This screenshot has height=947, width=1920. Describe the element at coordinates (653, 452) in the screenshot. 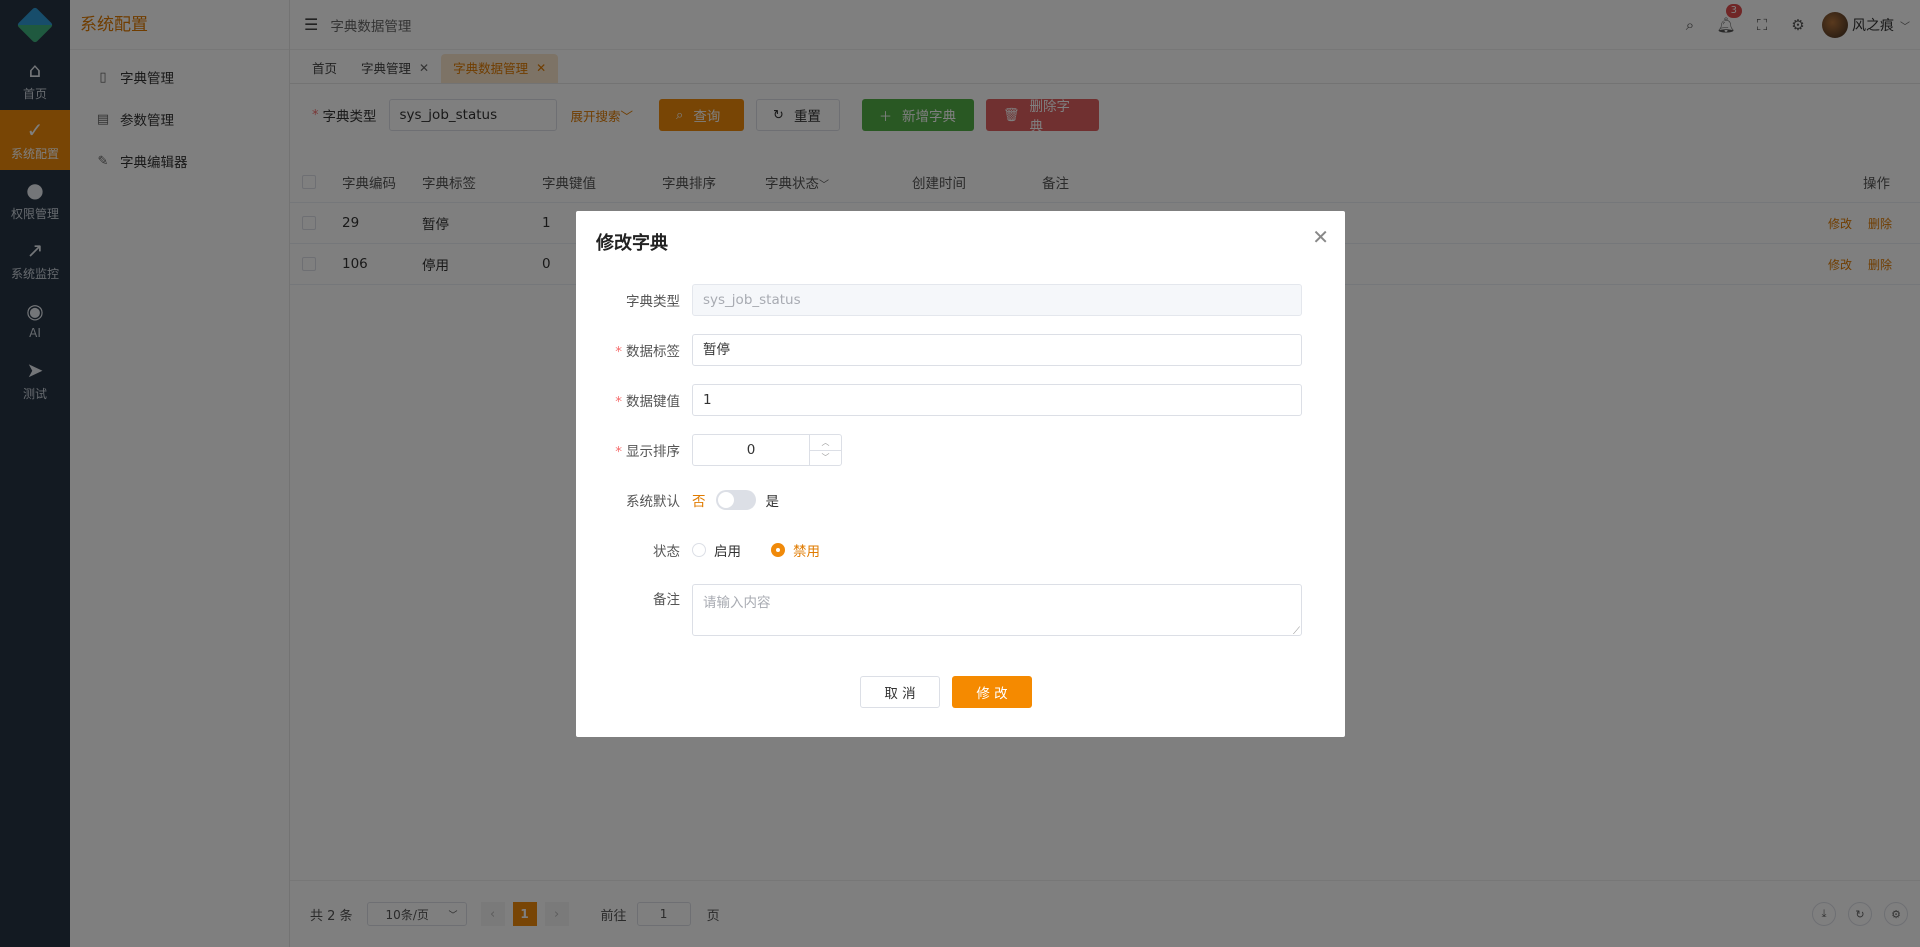

I see `sort-order-label-text: 显示排序` at that location.